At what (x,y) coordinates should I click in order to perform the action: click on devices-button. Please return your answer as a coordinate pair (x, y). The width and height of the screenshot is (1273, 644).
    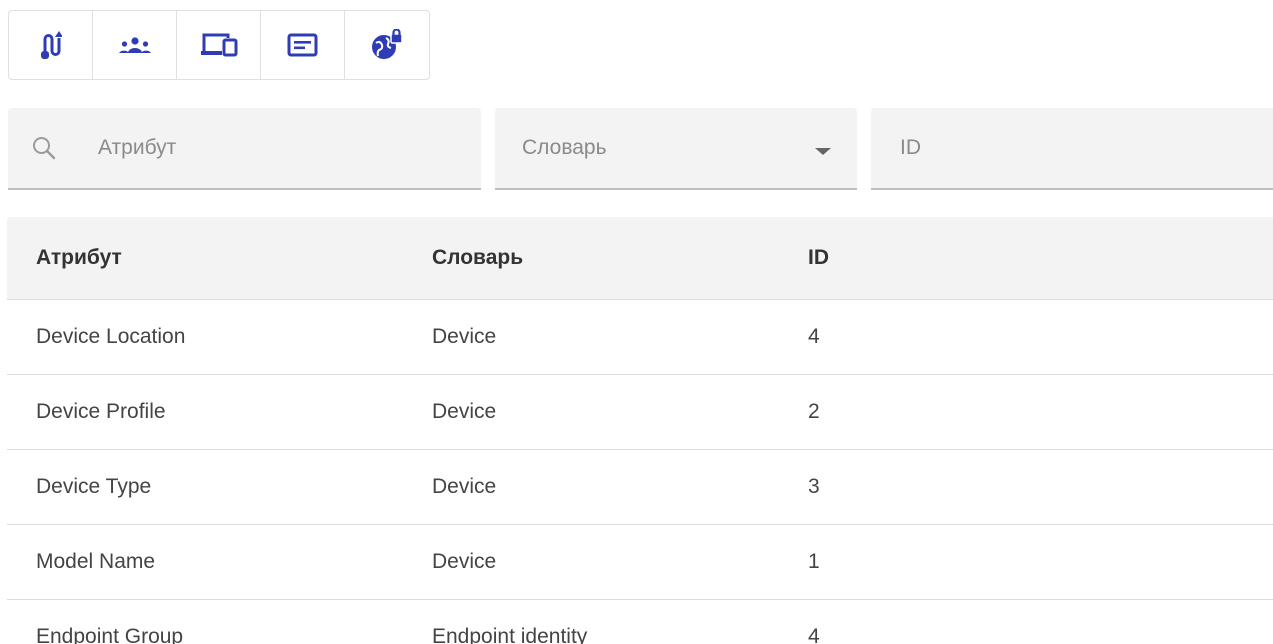
    Looking at the image, I should click on (219, 45).